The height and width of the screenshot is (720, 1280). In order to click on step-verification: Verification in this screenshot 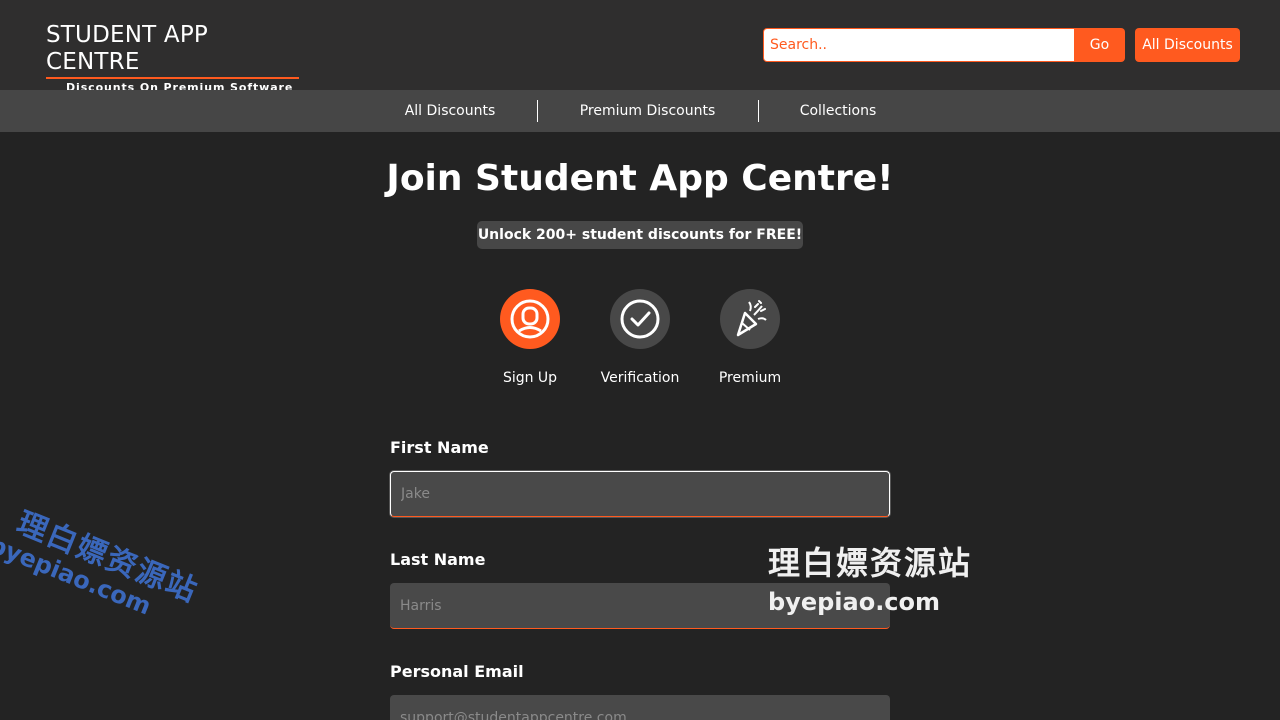, I will do `click(640, 337)`.